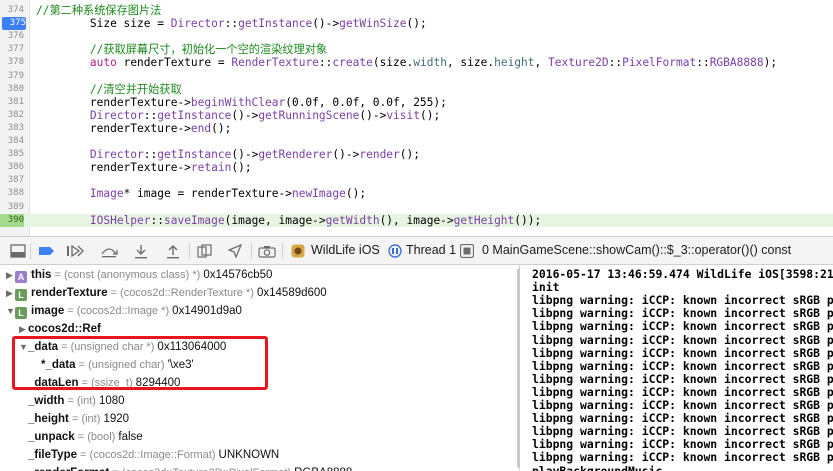 This screenshot has width=833, height=471. Describe the element at coordinates (201, 128) in the screenshot. I see `code-token: end` at that location.